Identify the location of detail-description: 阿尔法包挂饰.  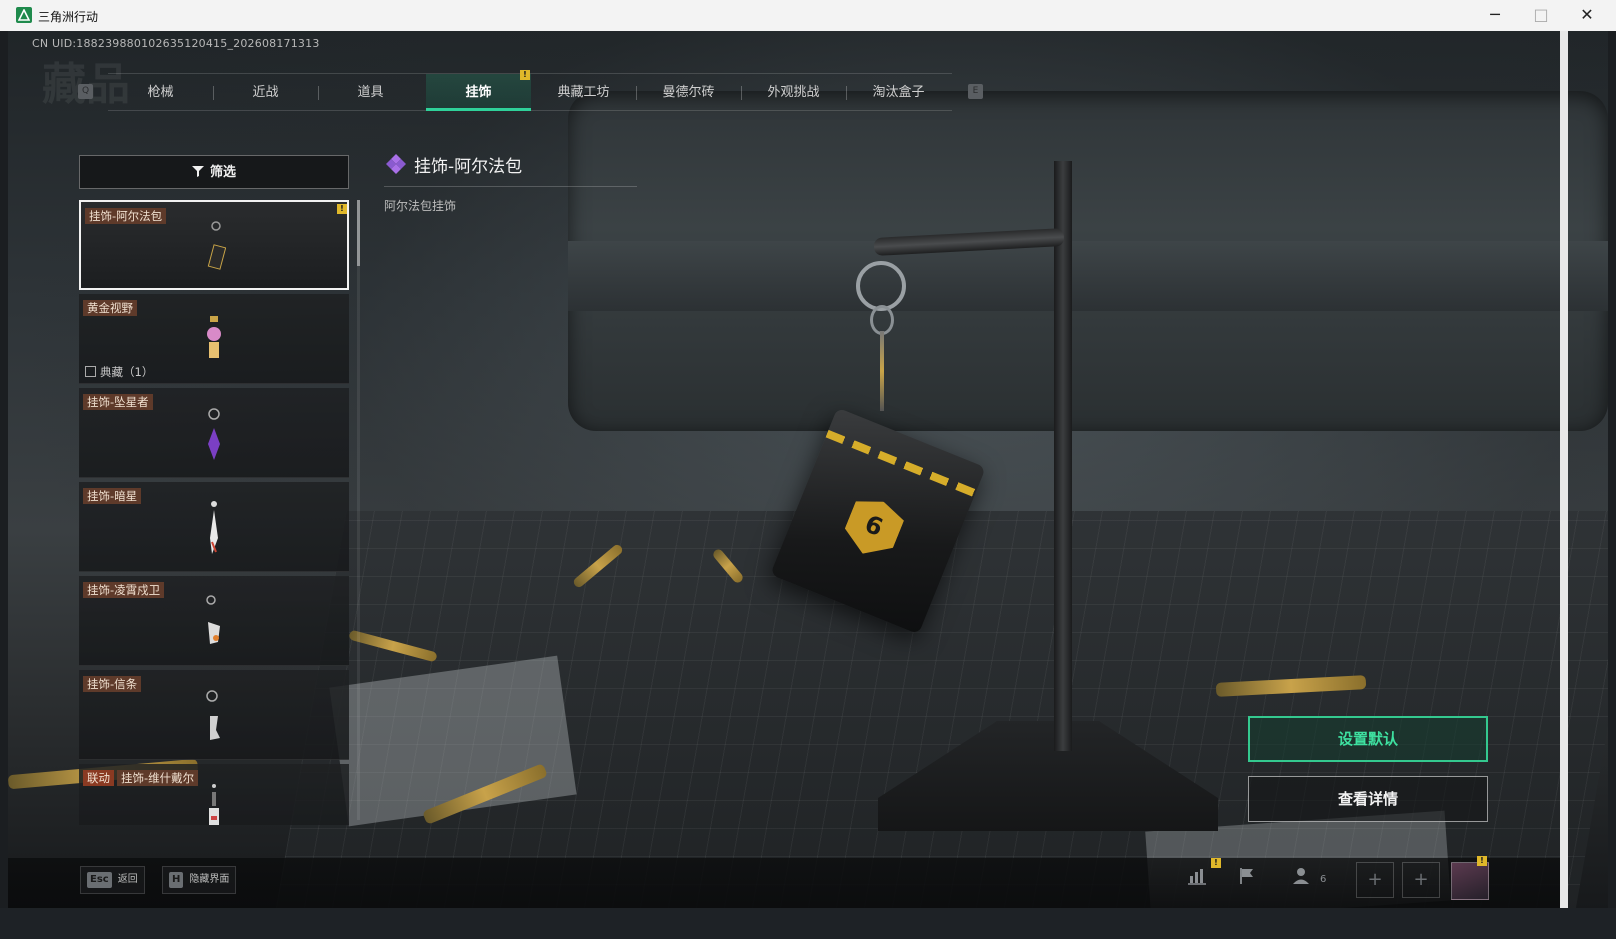
(420, 206).